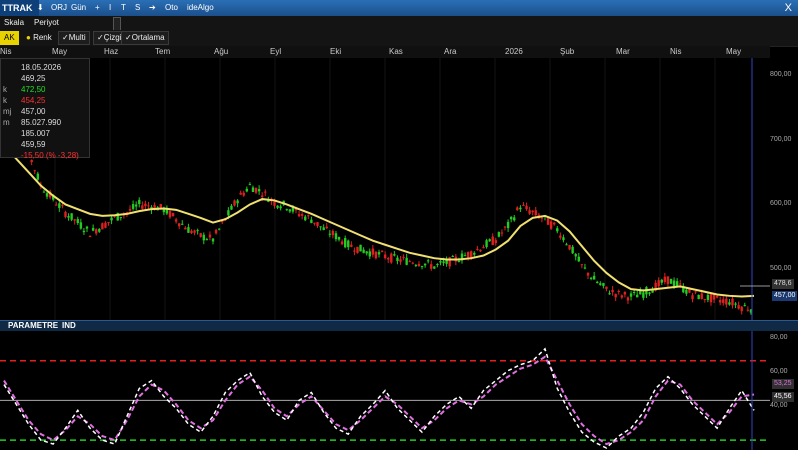 The width and height of the screenshot is (798, 450). What do you see at coordinates (137, 8) in the screenshot?
I see `style-button: S` at bounding box center [137, 8].